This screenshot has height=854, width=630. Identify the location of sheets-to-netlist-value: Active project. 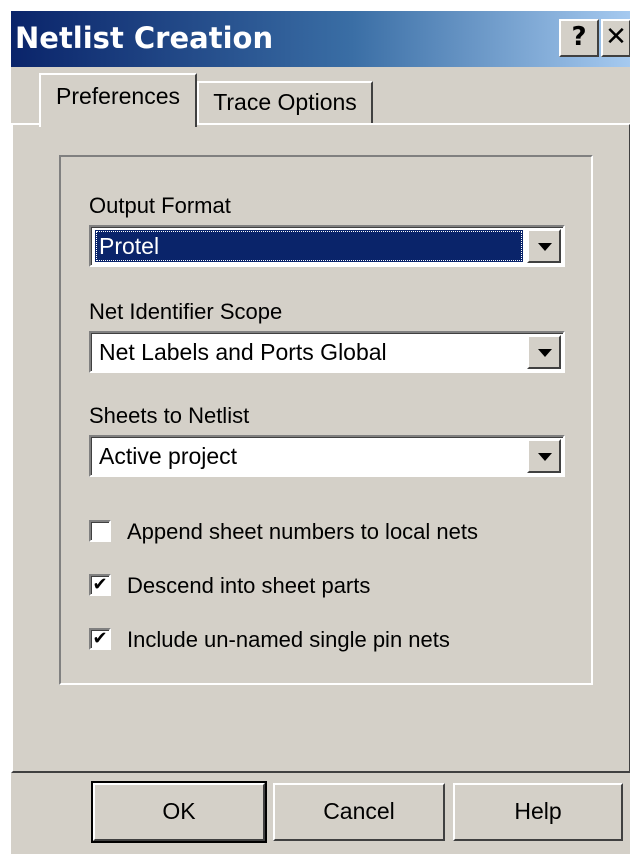
(168, 456).